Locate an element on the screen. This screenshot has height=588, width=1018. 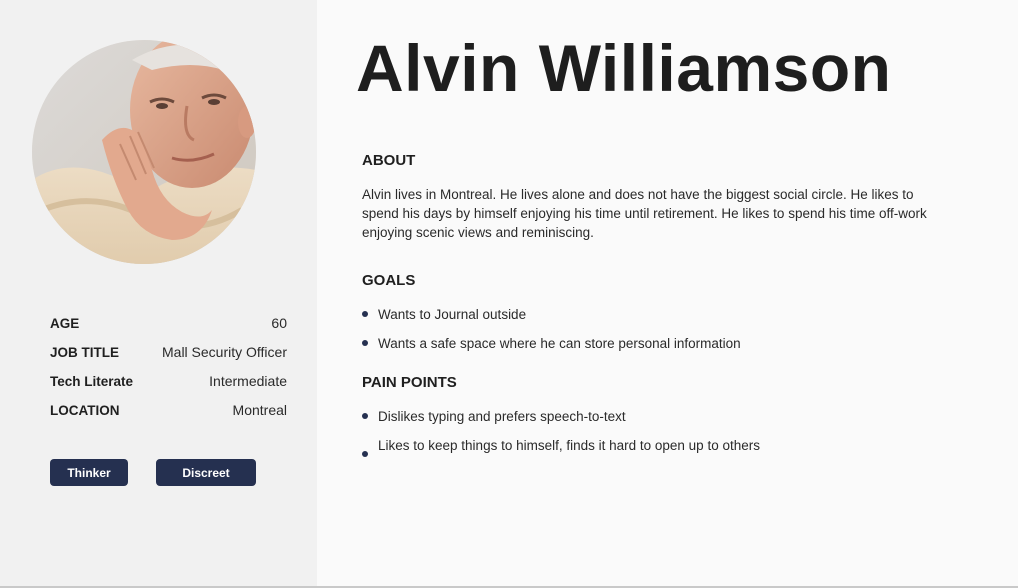
persona-name: Alvin Williamson is located at coordinates (624, 68).